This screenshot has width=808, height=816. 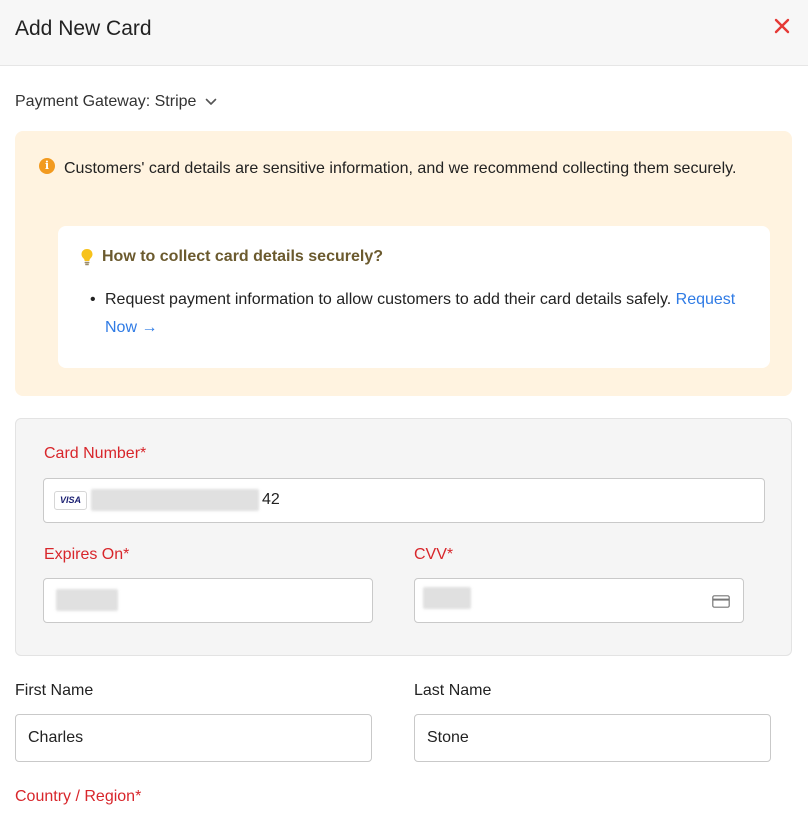 I want to click on card-number-label: Card Number*, so click(x=95, y=453).